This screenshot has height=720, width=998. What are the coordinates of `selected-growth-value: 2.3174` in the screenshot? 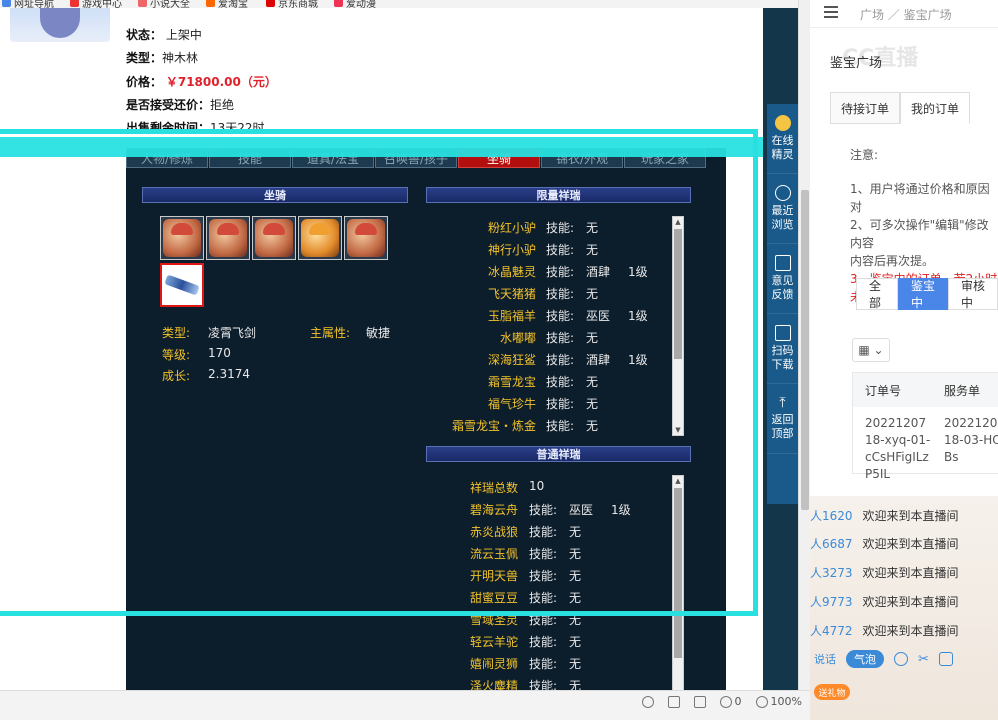 It's located at (229, 374).